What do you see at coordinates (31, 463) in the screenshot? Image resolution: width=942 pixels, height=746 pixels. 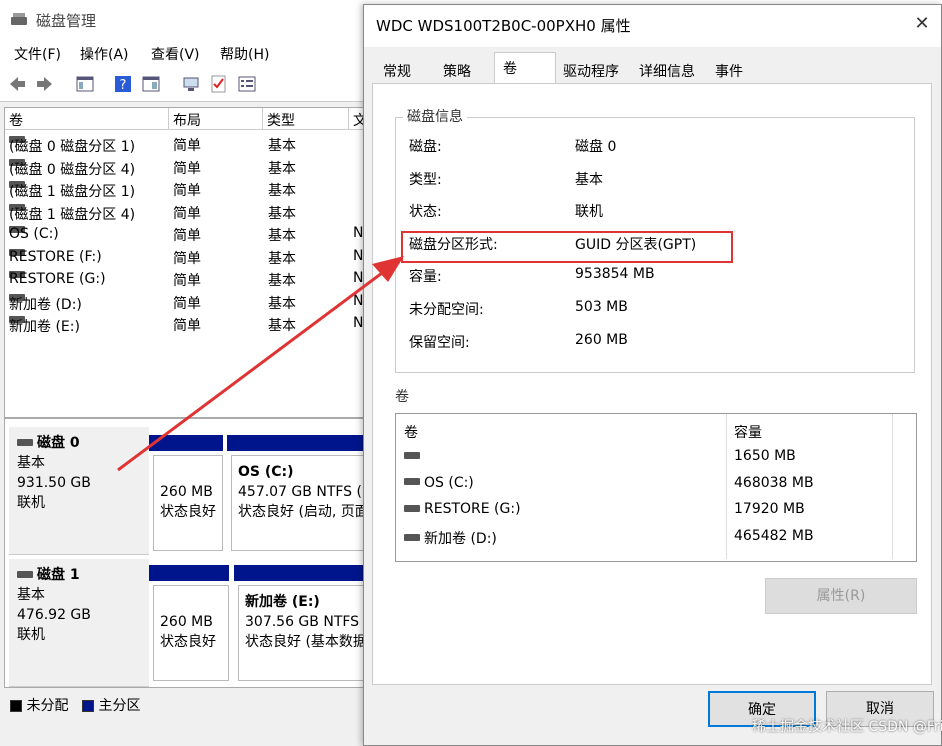 I see `disk-0-type: 基本` at bounding box center [31, 463].